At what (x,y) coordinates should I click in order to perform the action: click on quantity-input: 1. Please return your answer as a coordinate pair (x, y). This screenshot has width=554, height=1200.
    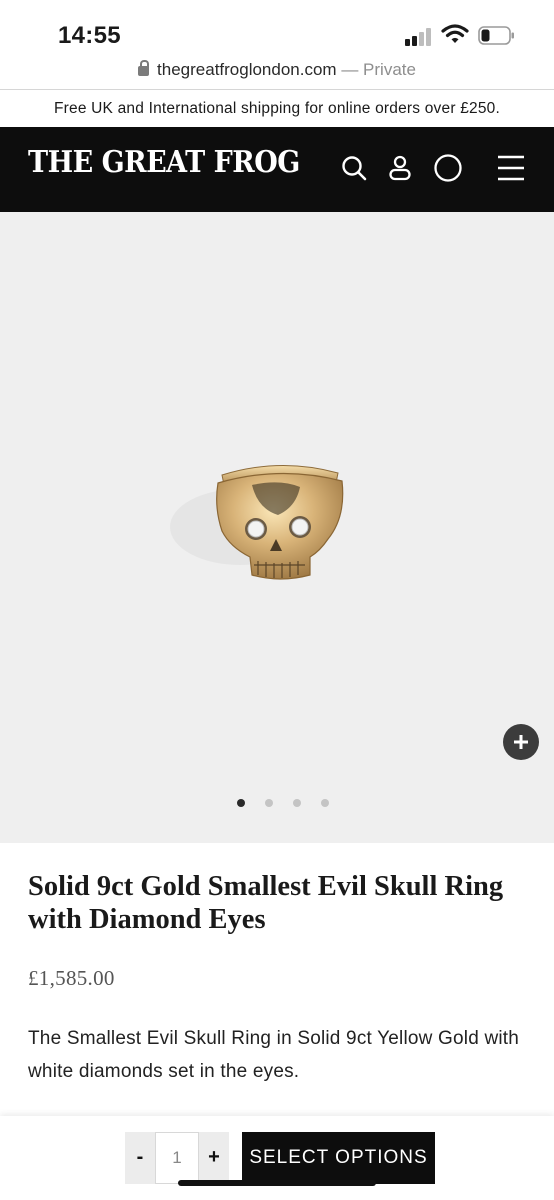
    Looking at the image, I should click on (177, 1158).